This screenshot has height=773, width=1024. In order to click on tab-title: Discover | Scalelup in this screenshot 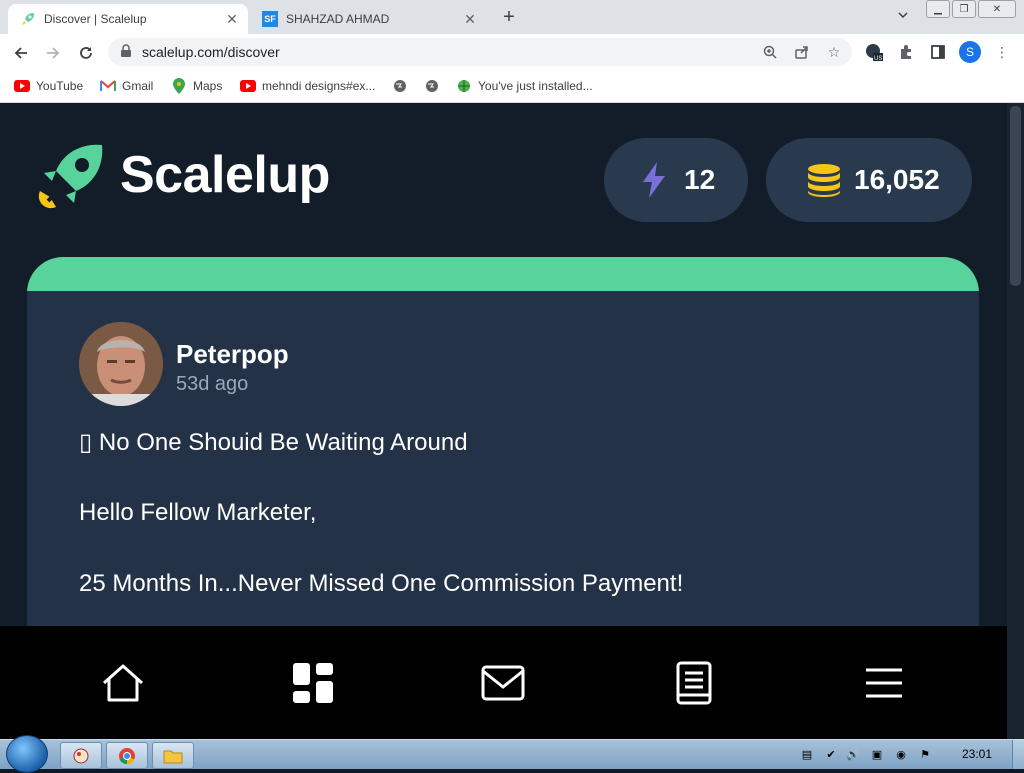, I will do `click(95, 19)`.